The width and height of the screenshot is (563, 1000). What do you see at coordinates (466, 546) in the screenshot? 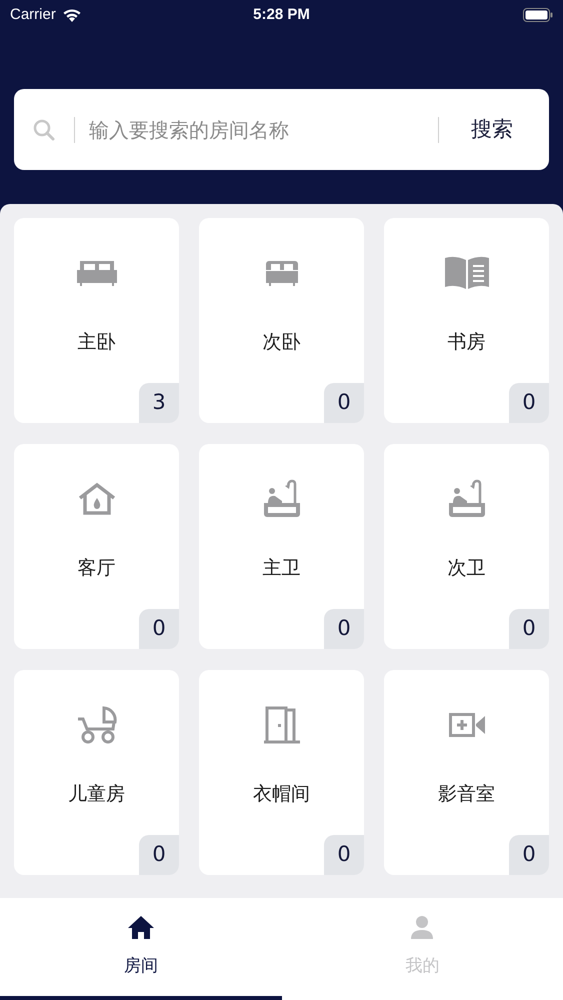
I see `room-card: 次卫 0` at bounding box center [466, 546].